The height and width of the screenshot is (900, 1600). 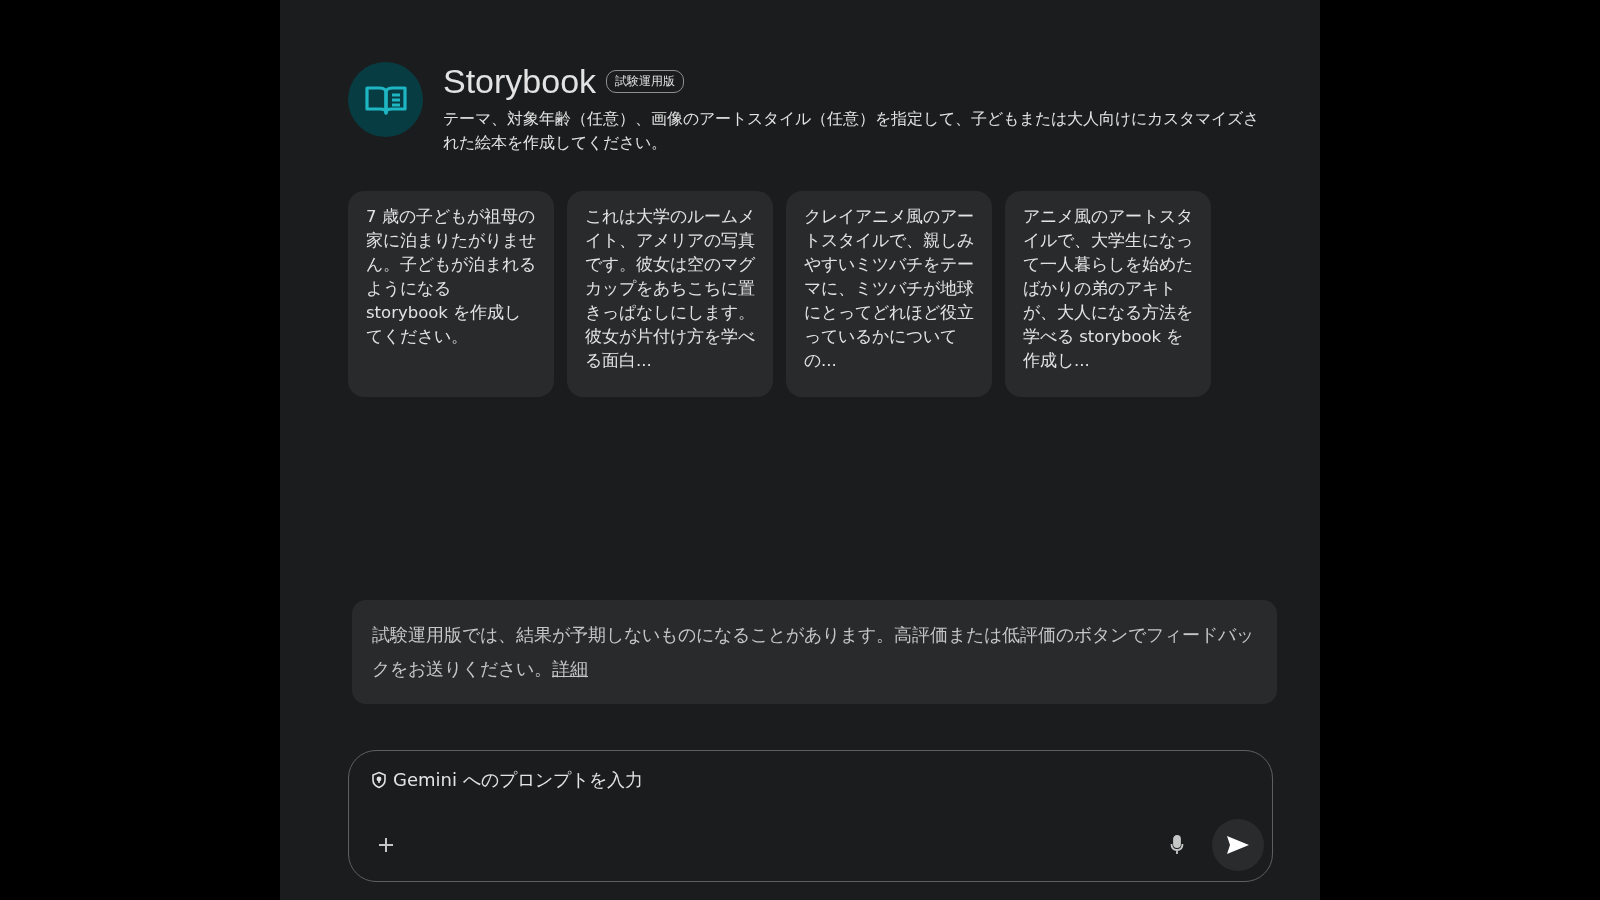 I want to click on send-button, so click(x=1238, y=845).